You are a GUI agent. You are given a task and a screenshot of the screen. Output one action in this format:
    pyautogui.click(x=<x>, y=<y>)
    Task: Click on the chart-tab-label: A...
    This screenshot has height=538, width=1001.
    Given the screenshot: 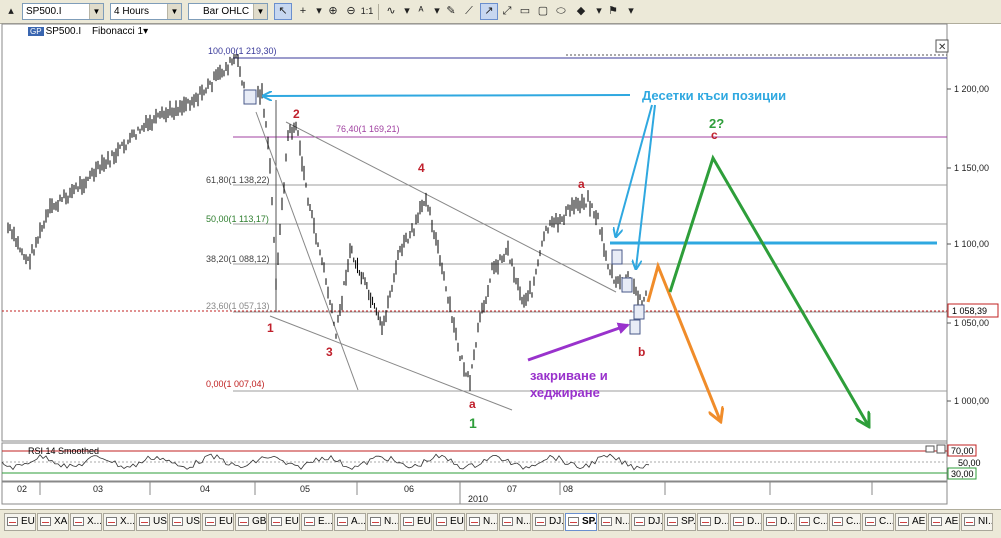 What is the action you would take?
    pyautogui.click(x=358, y=521)
    